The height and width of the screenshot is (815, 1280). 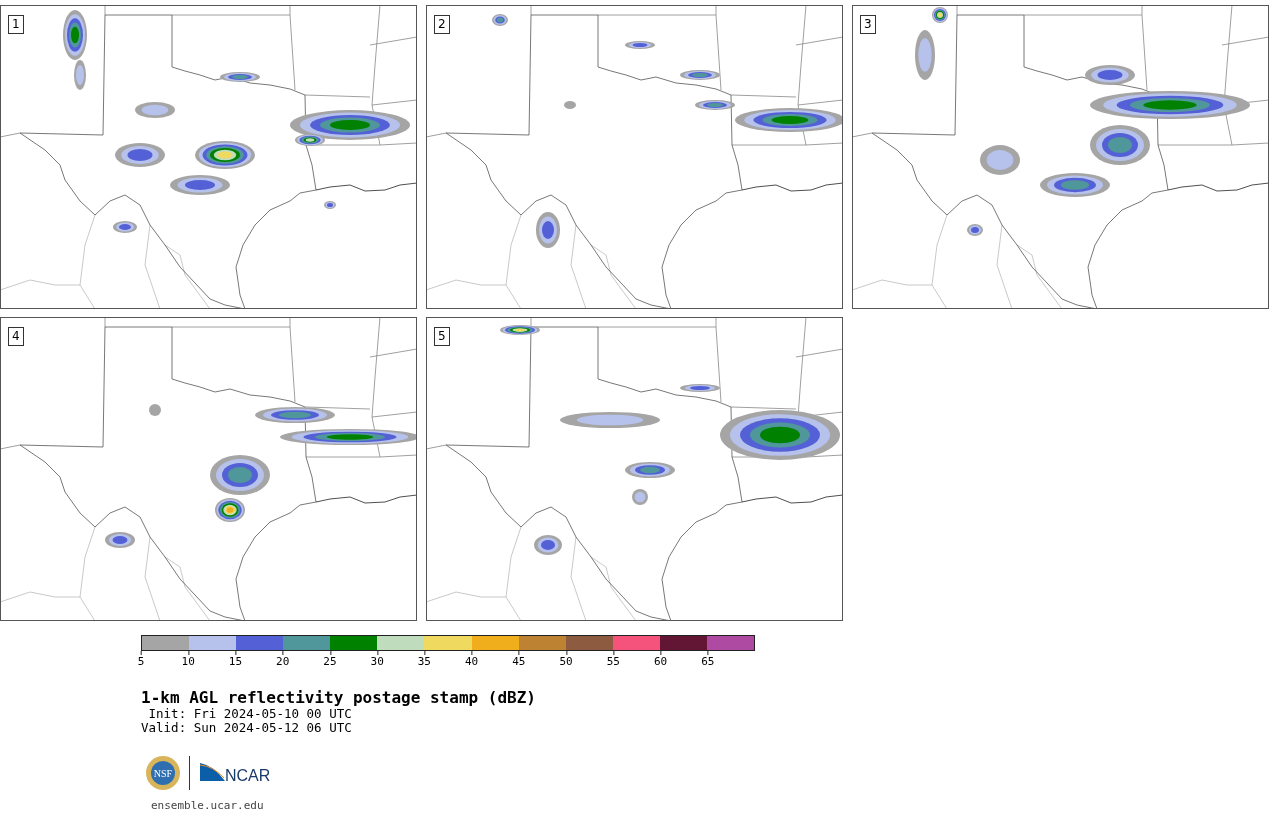 What do you see at coordinates (163, 773) in the screenshot?
I see `nsf-logo: NSF` at bounding box center [163, 773].